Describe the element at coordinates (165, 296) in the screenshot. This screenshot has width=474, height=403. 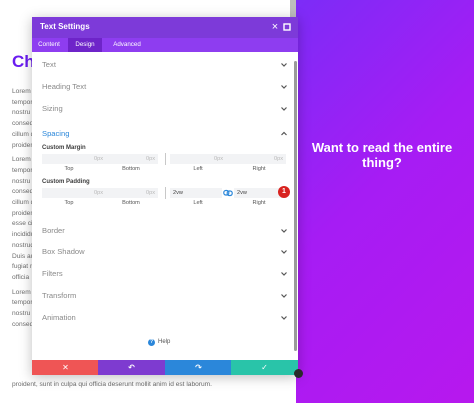
I see `section-transform: Transform` at that location.